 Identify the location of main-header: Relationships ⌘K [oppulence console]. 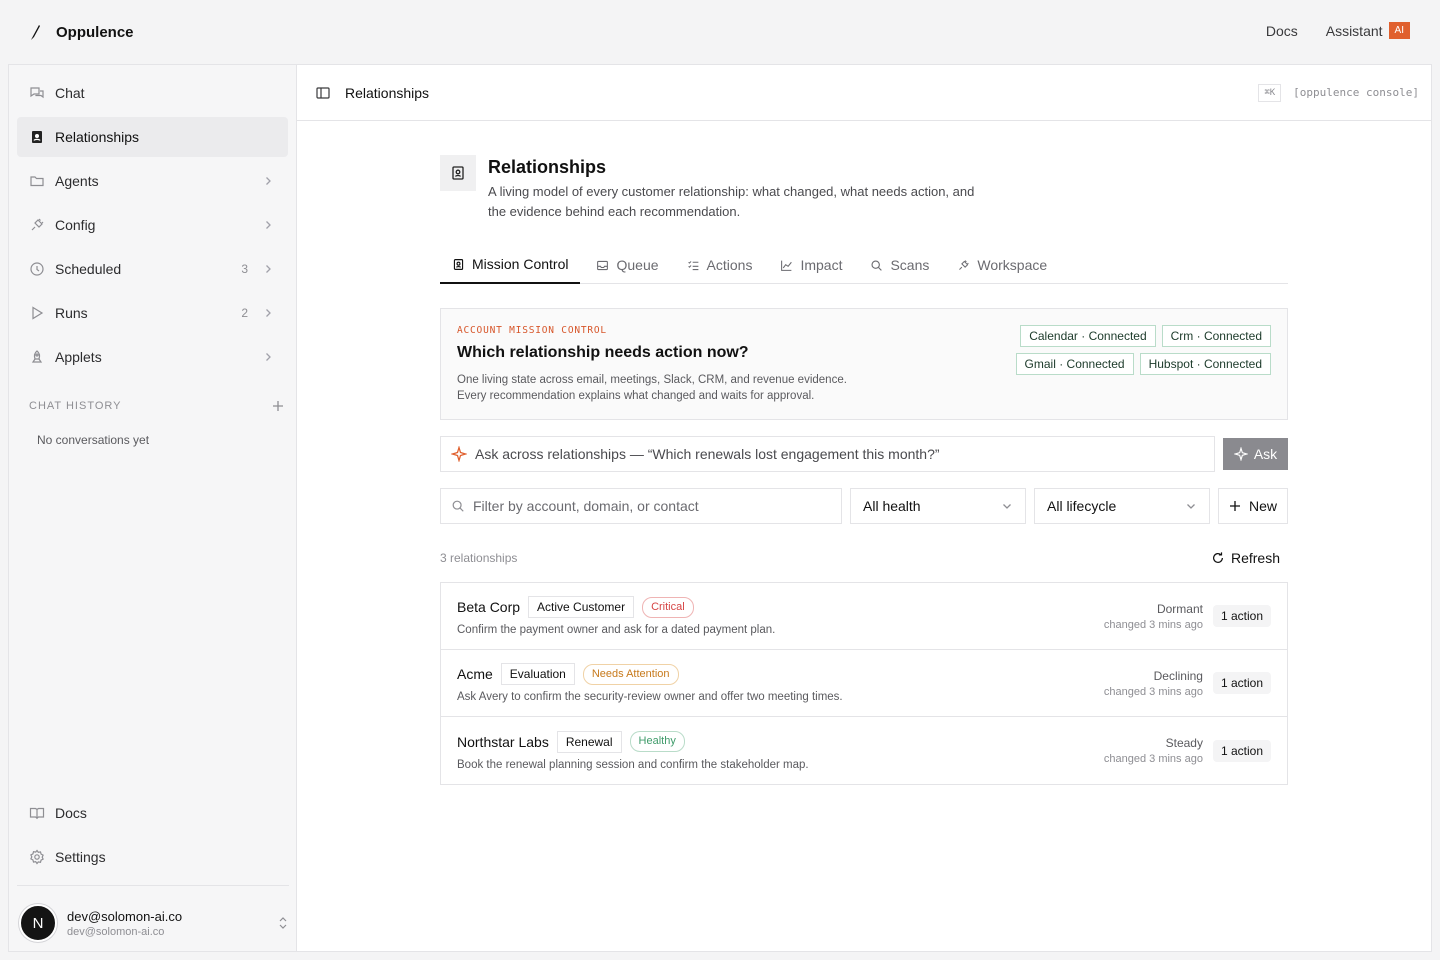
(864, 93).